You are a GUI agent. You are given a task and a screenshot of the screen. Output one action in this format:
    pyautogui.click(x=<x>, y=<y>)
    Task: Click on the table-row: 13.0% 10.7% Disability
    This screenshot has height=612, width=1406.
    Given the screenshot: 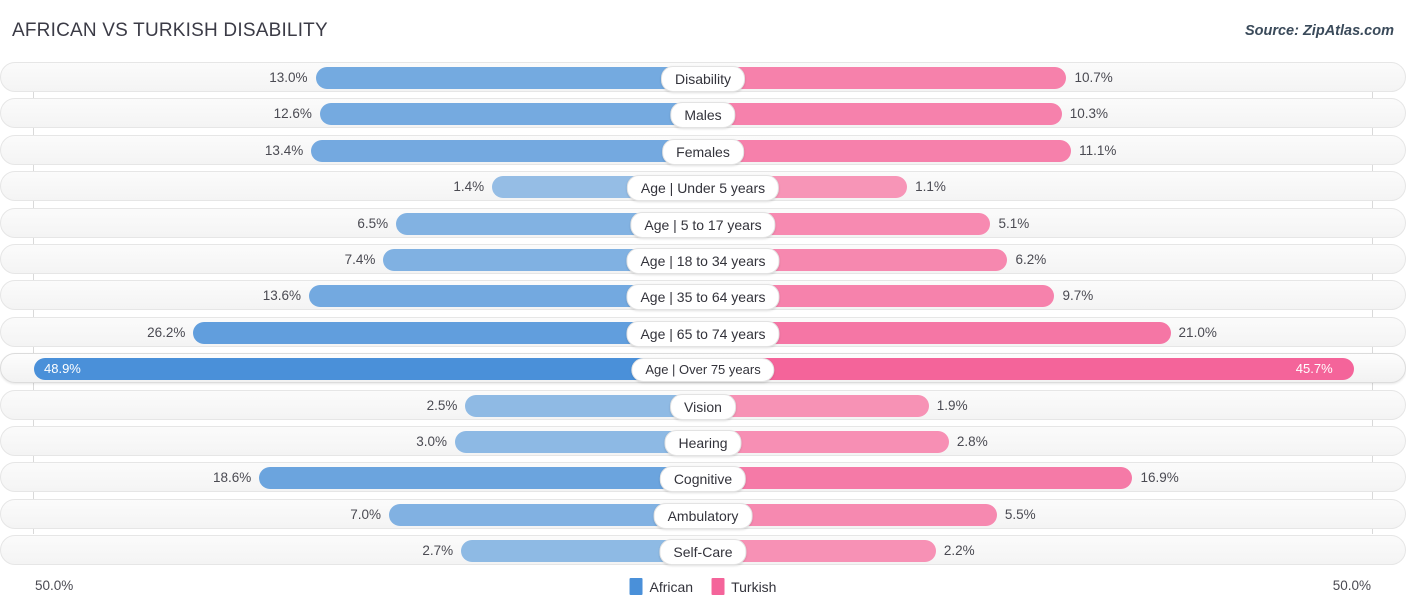 What is the action you would take?
    pyautogui.click(x=703, y=77)
    